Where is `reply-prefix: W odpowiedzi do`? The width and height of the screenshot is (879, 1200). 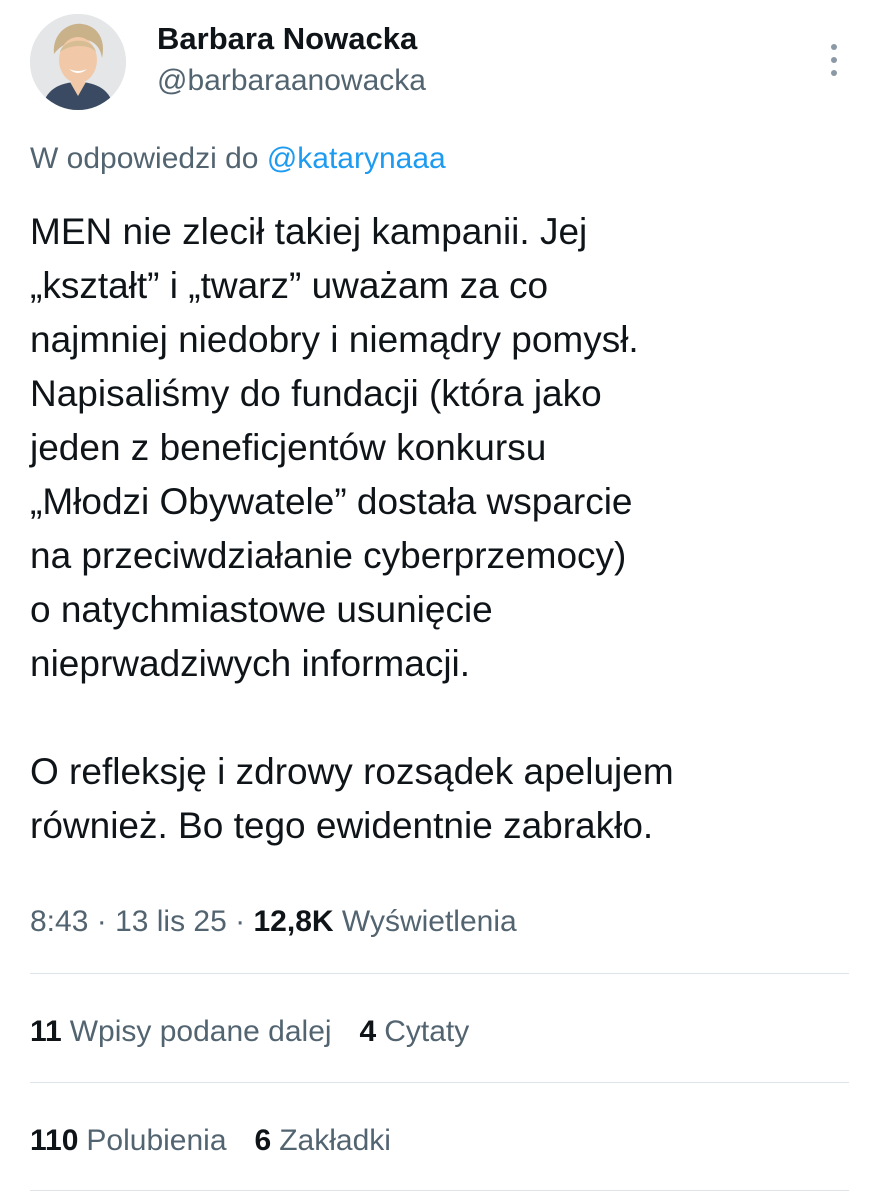 reply-prefix: W odpowiedzi do is located at coordinates (144, 158).